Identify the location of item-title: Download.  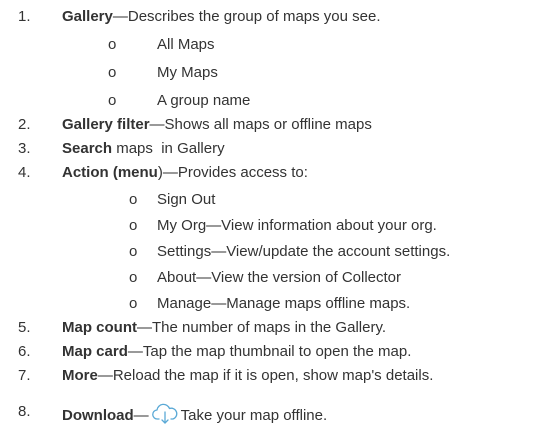
(98, 415).